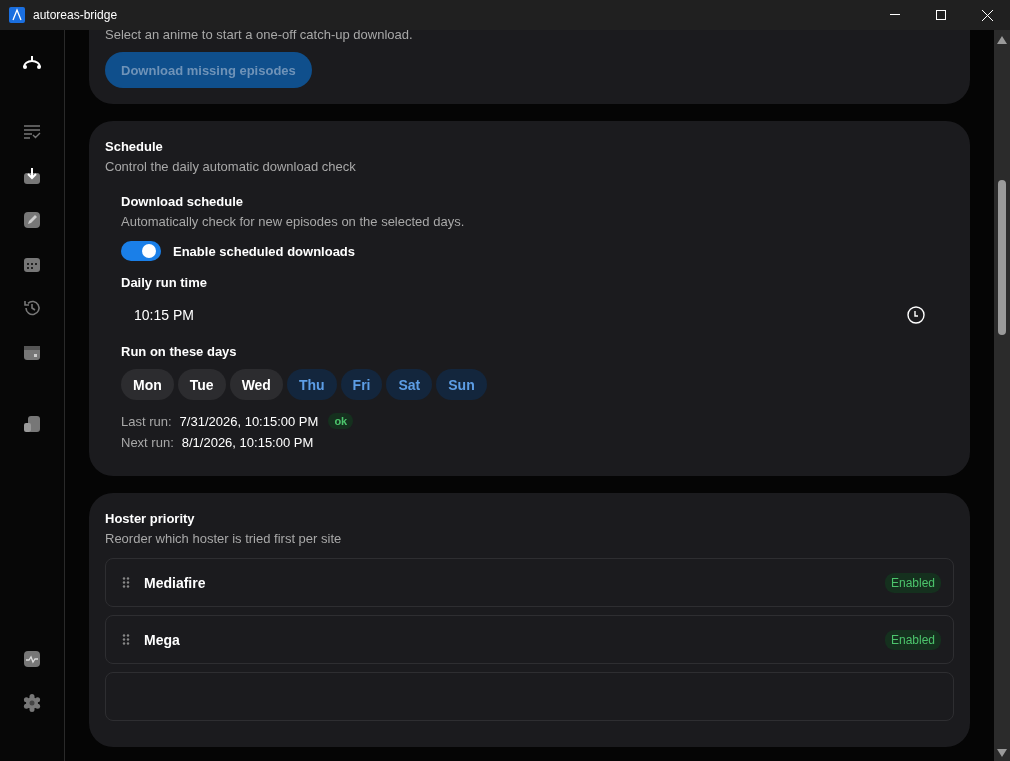 This screenshot has width=1010, height=761. Describe the element at coordinates (164, 282) in the screenshot. I see `field-label: Daily run time` at that location.